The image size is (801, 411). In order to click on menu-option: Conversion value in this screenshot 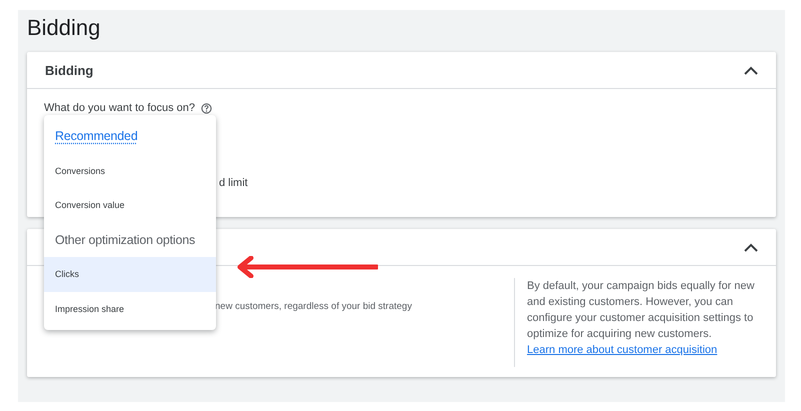, I will do `click(130, 205)`.